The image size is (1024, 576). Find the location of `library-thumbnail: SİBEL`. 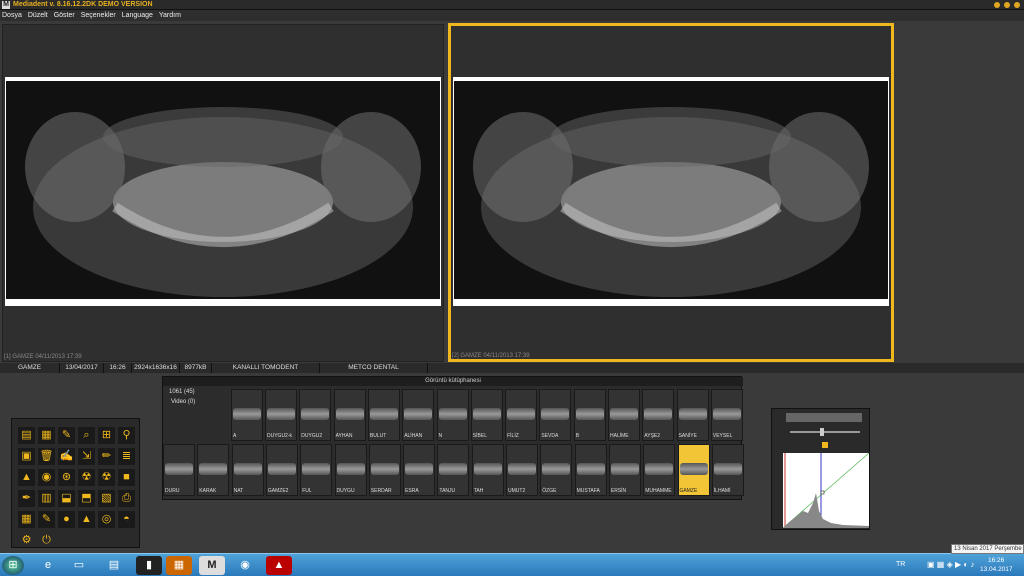

library-thumbnail: SİBEL is located at coordinates (486, 415).